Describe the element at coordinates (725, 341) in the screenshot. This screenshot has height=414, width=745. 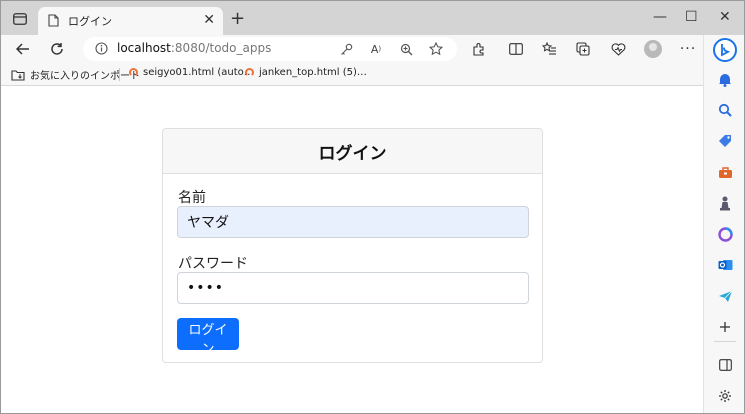
I see `sidebar-divider` at that location.